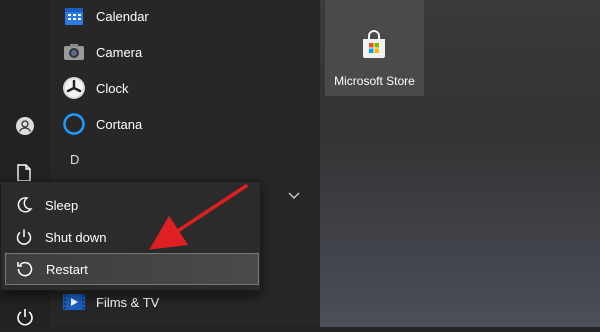  Describe the element at coordinates (119, 124) in the screenshot. I see `app-label: Cortana` at that location.